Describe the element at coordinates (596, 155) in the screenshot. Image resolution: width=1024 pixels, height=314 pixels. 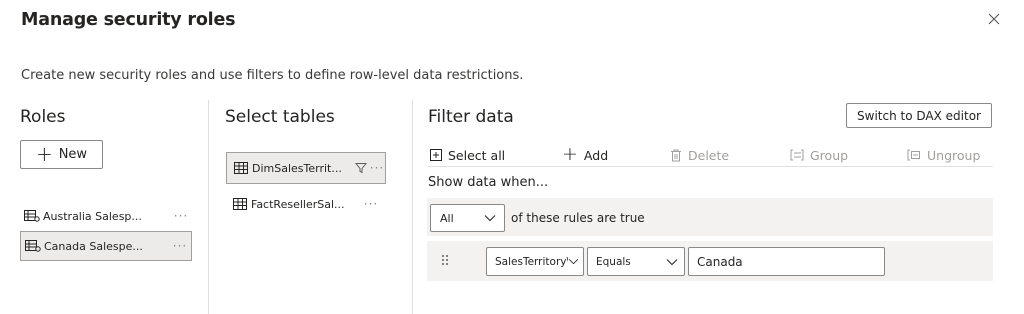
I see `add-label: Add` at that location.